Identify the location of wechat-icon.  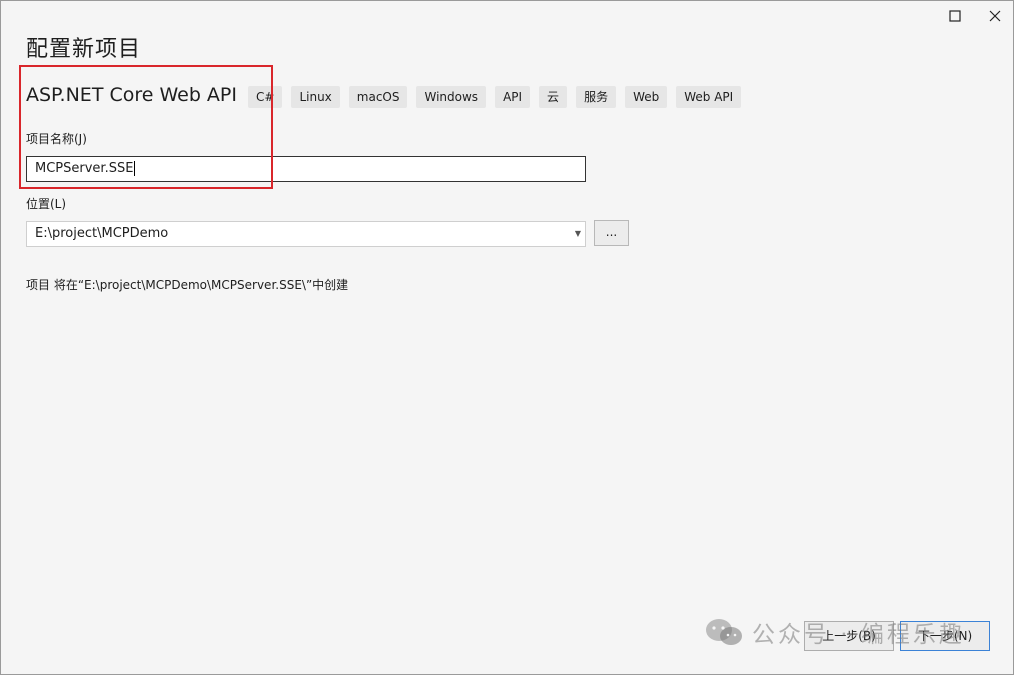
(724, 632).